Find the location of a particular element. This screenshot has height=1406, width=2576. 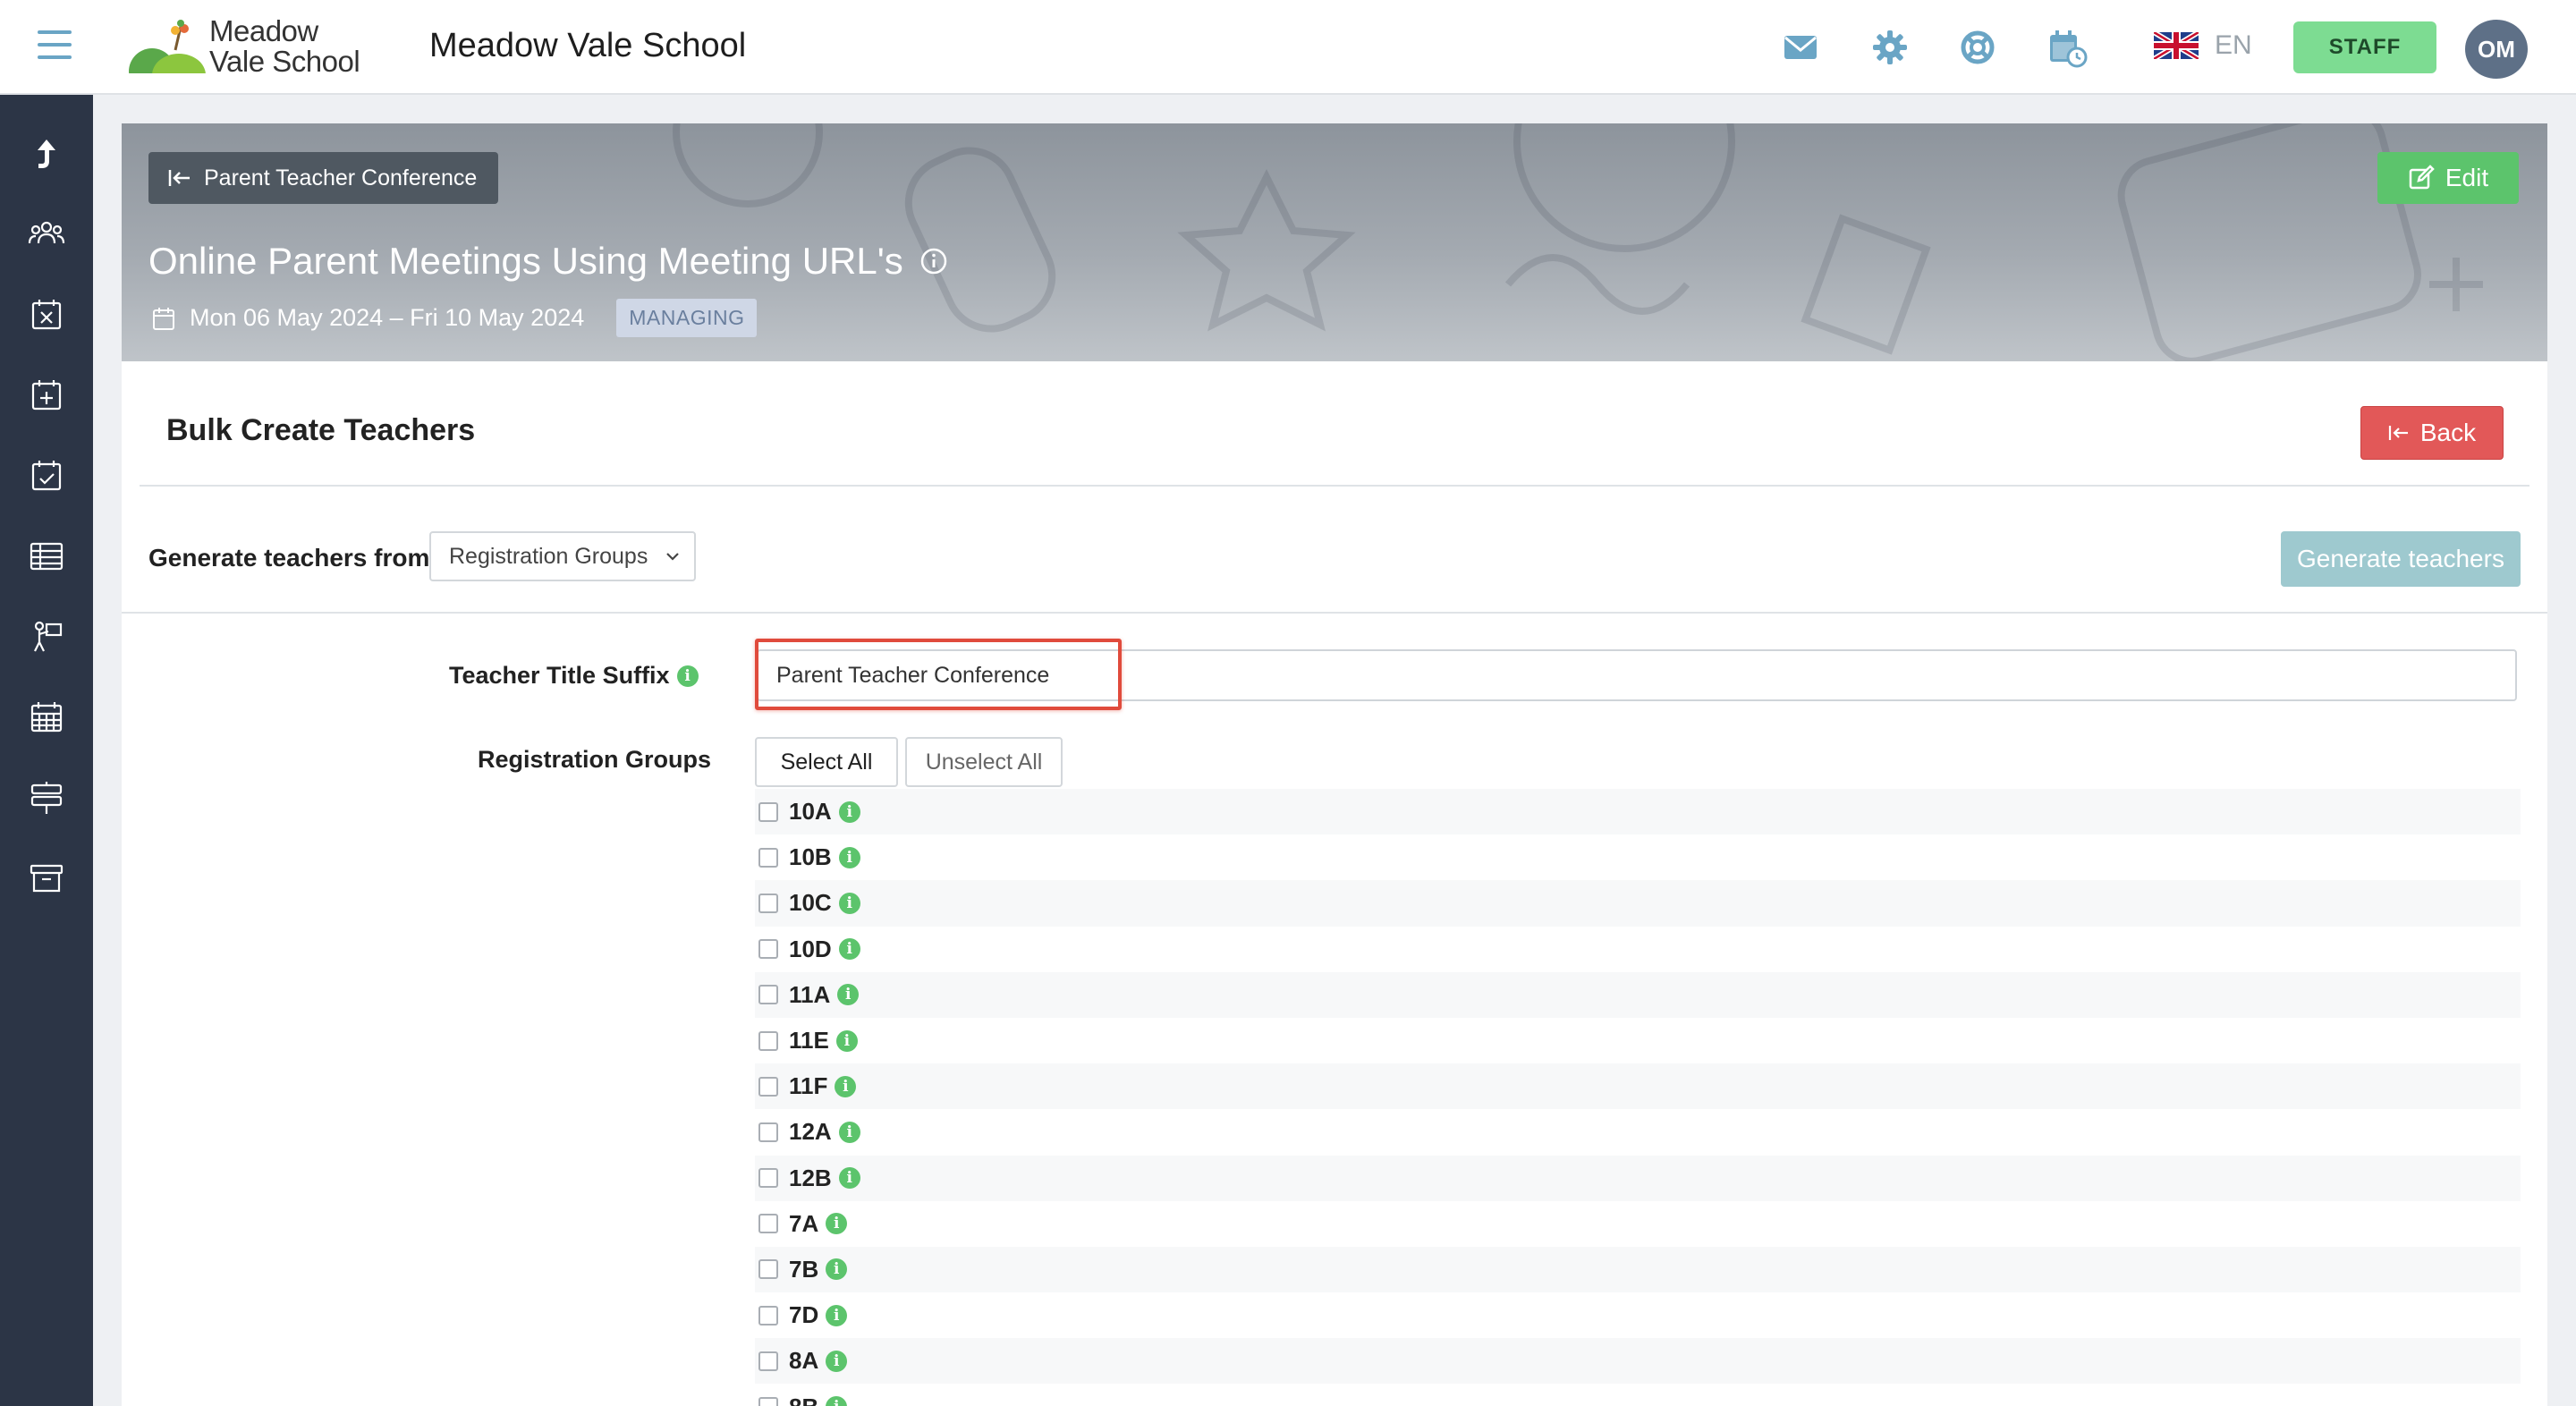

list-item: 12A i is located at coordinates (1638, 1132).